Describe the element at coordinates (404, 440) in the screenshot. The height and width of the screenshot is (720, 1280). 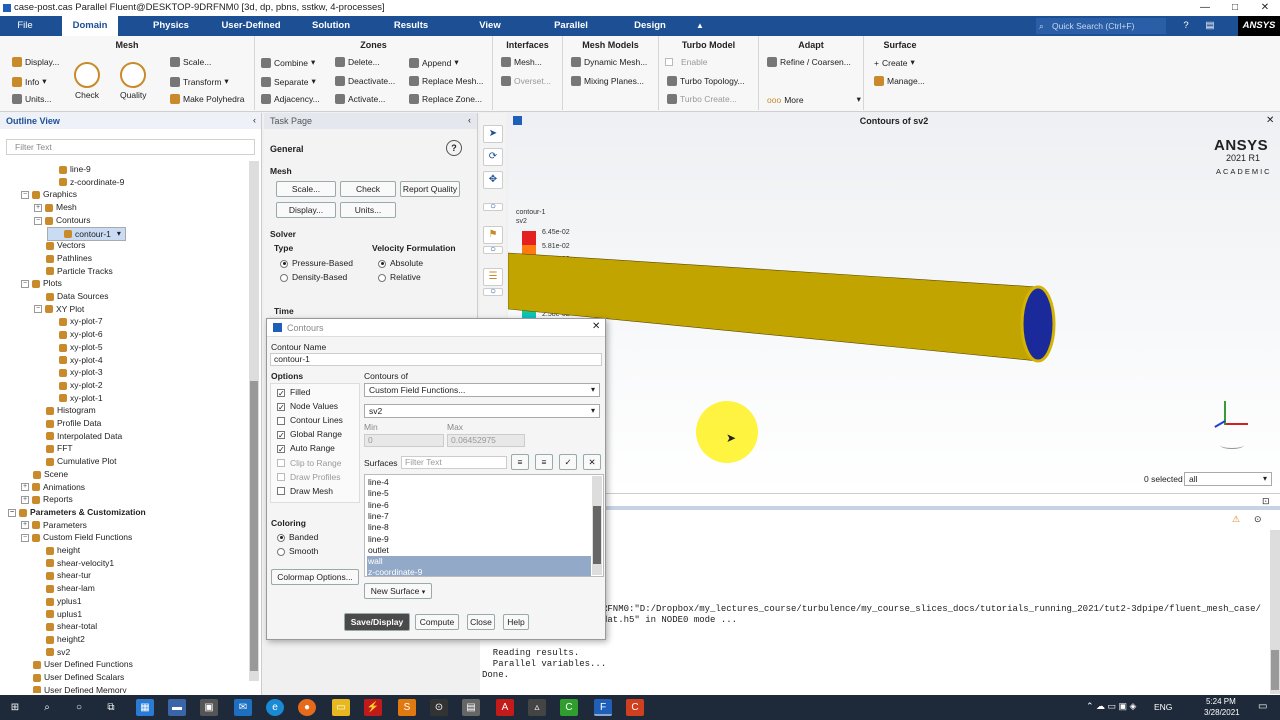
I see `min-value-input: 0` at that location.